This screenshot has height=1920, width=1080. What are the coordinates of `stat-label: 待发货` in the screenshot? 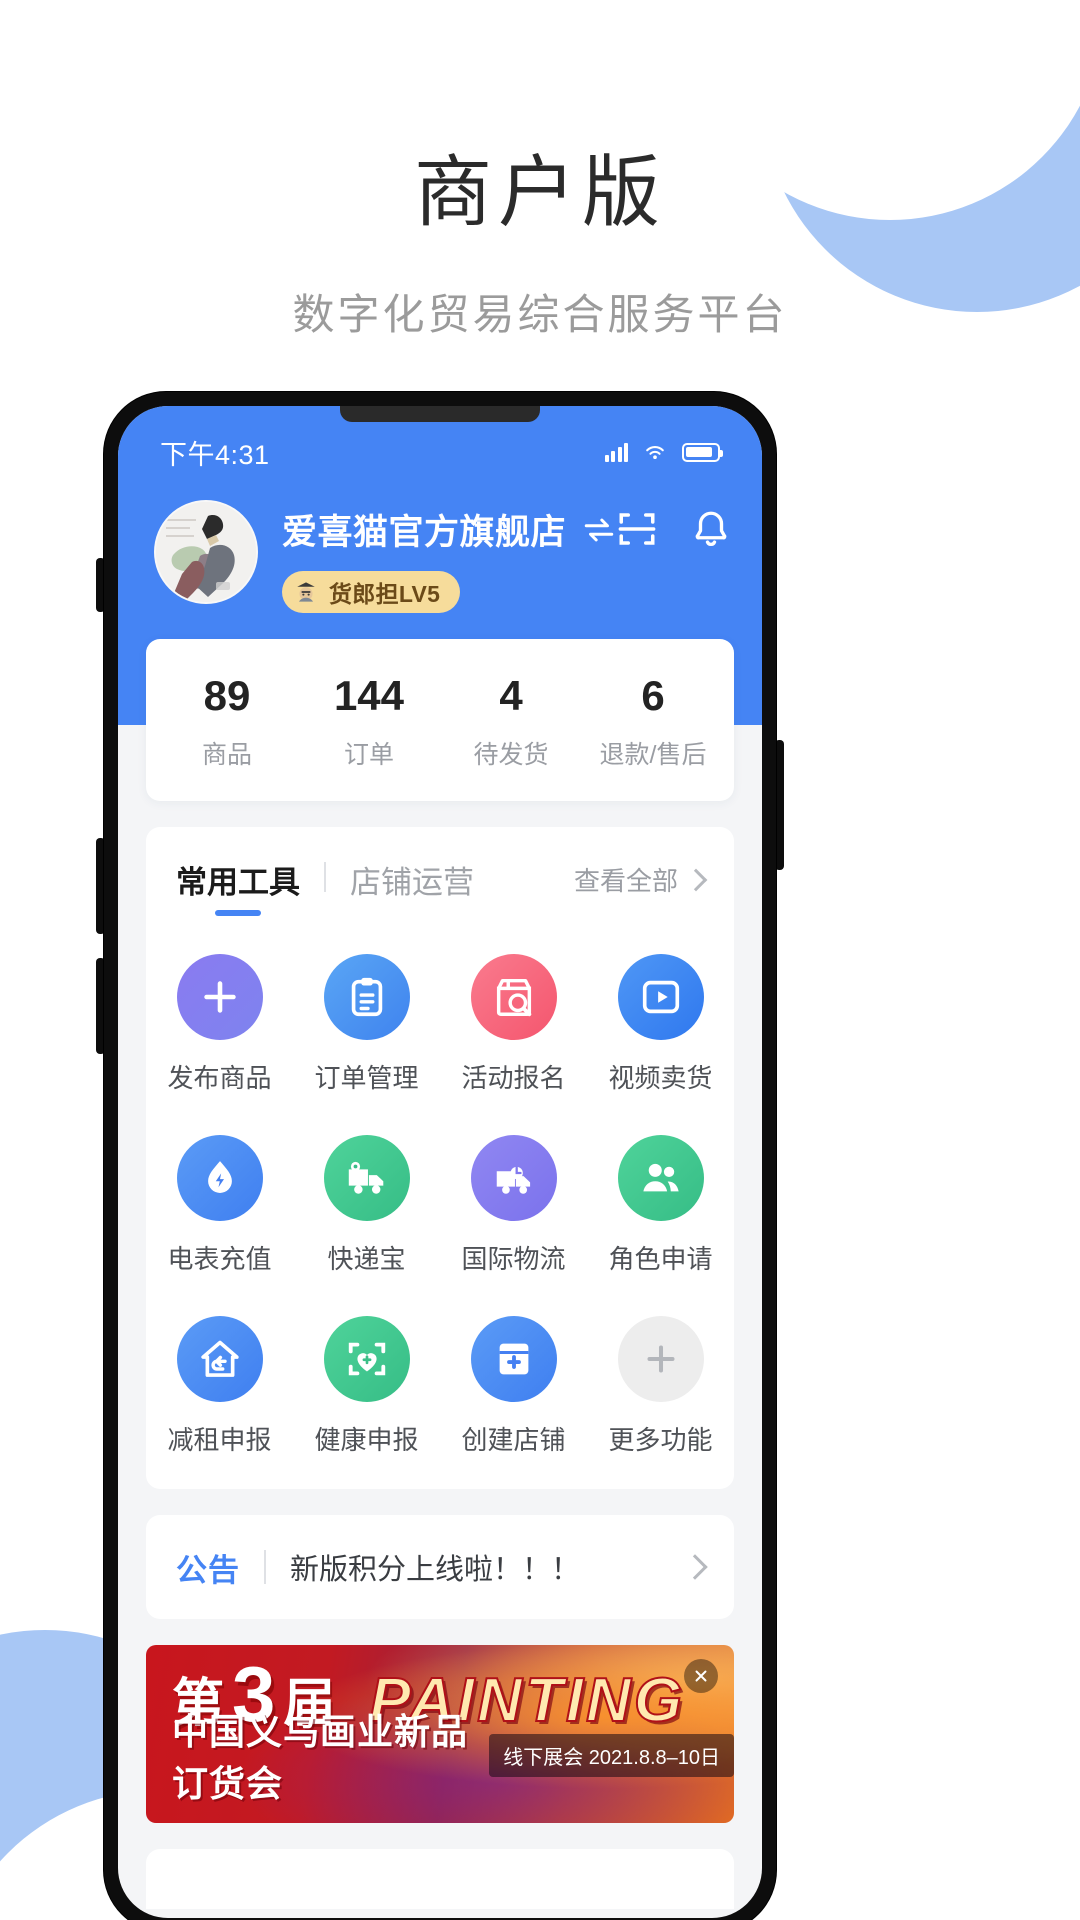 It's located at (511, 755).